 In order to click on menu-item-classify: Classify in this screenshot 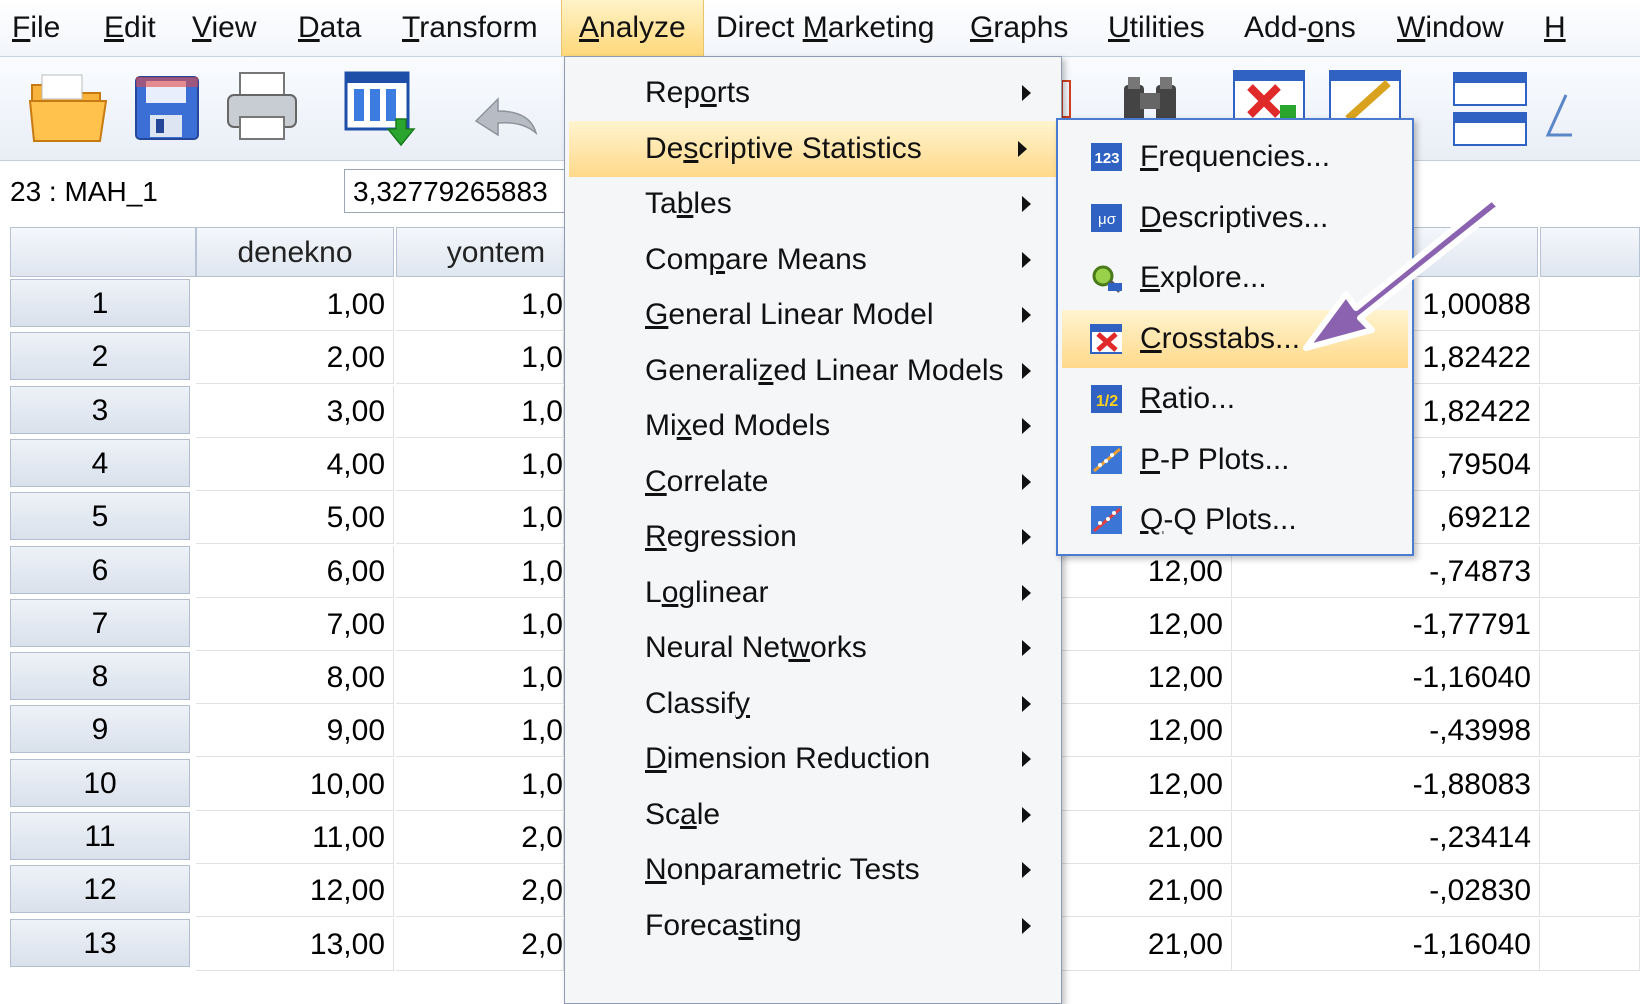, I will do `click(813, 704)`.